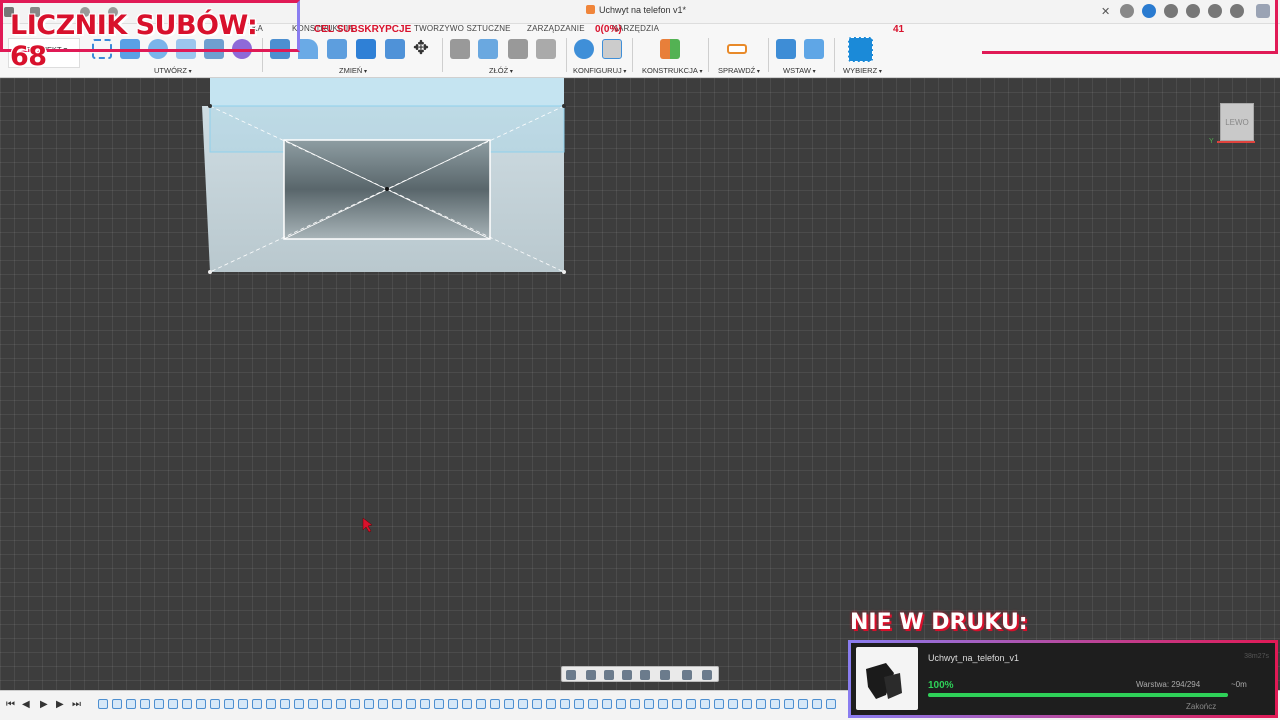 The image size is (1280, 720). Describe the element at coordinates (599, 70) in the screenshot. I see `group-konfiguruj: KONFIGURUJ` at that location.